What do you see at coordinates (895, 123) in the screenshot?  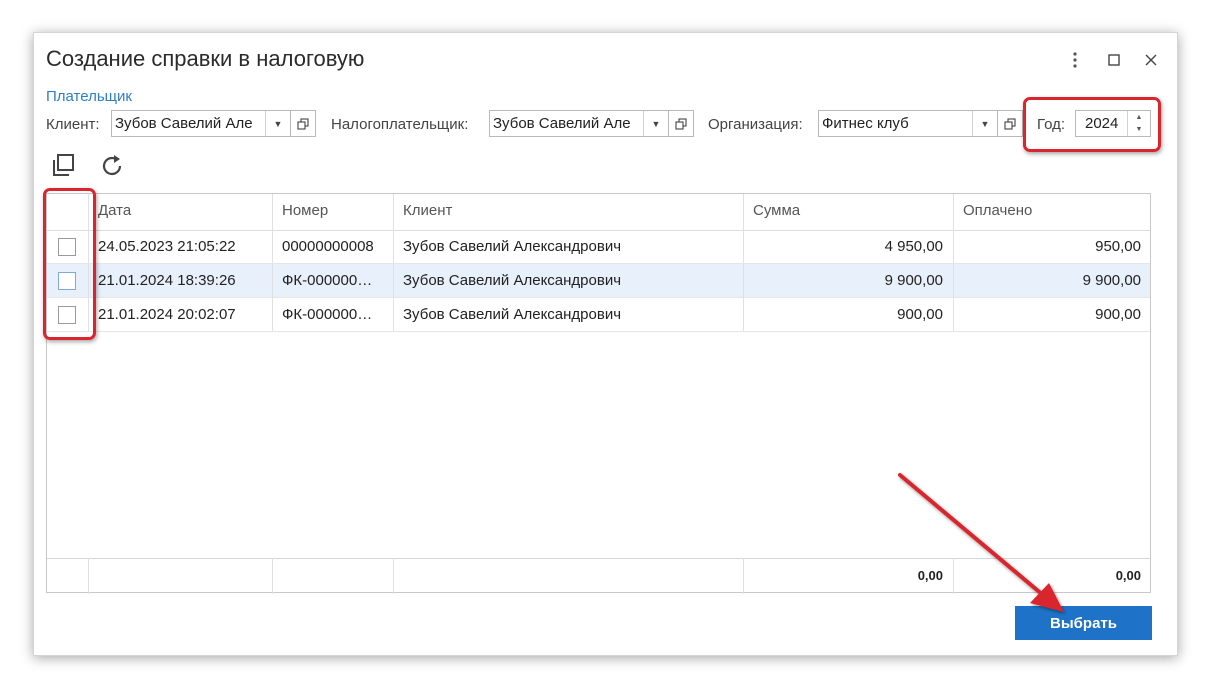 I see `organization-input: Фитнес клуб` at bounding box center [895, 123].